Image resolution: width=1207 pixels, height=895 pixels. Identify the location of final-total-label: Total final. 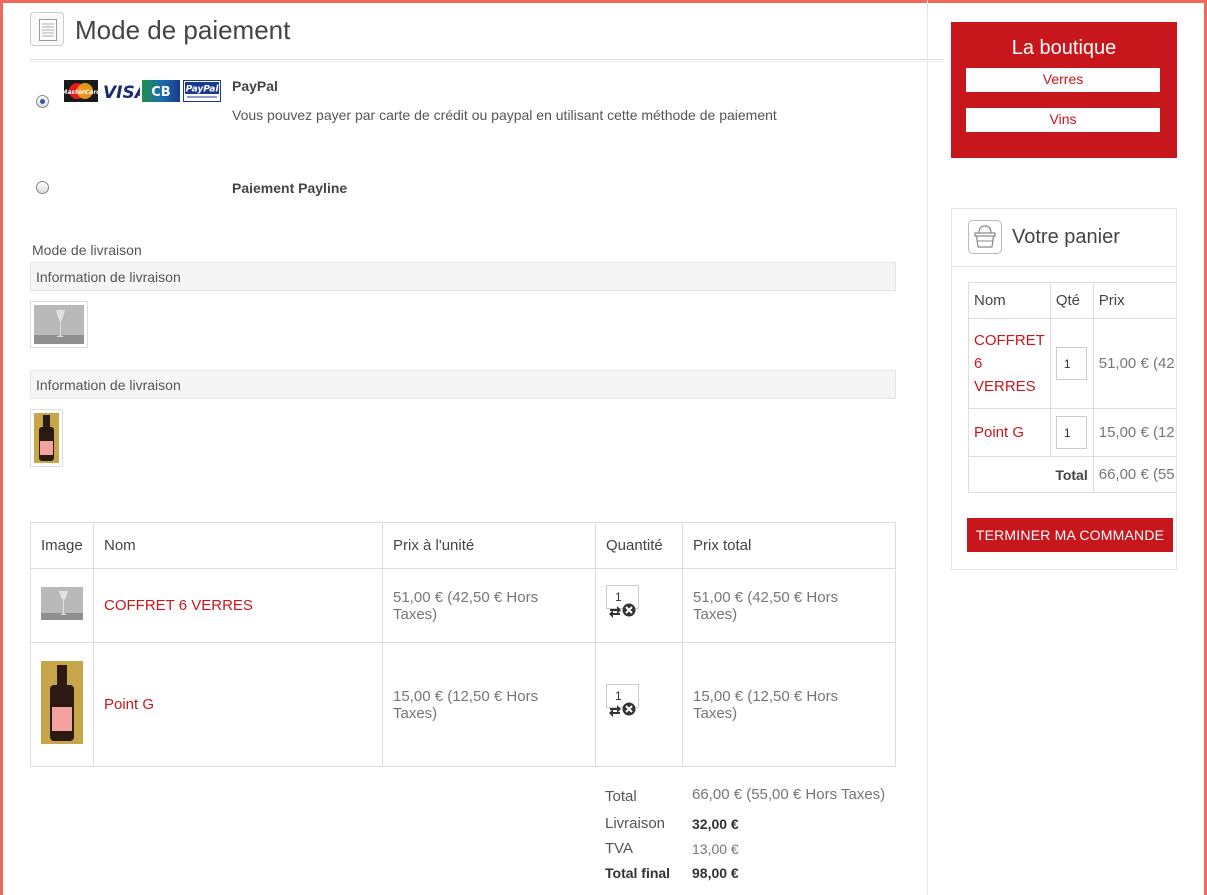
(638, 873).